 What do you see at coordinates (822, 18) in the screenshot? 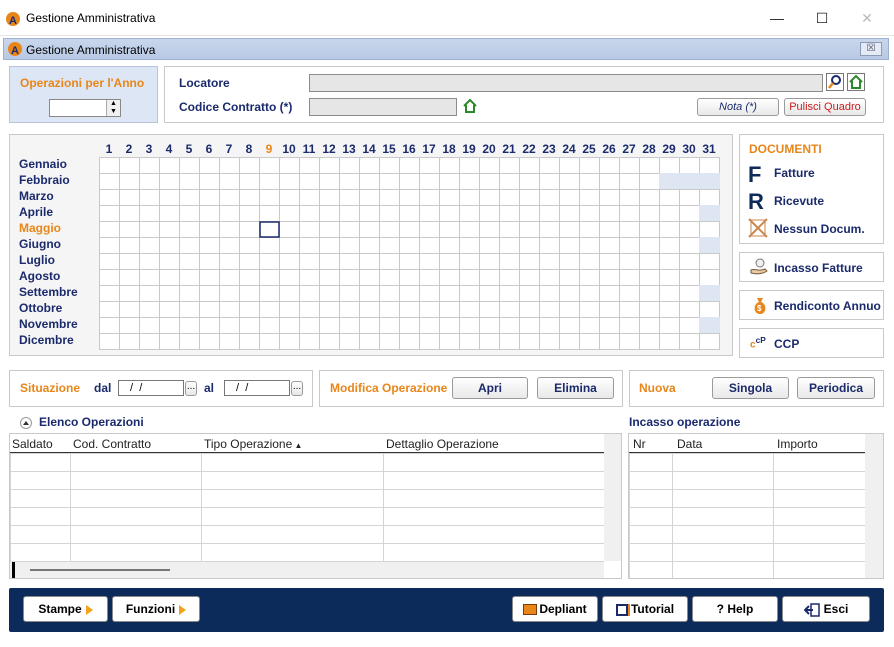
I see `maximize-button: ☐` at bounding box center [822, 18].